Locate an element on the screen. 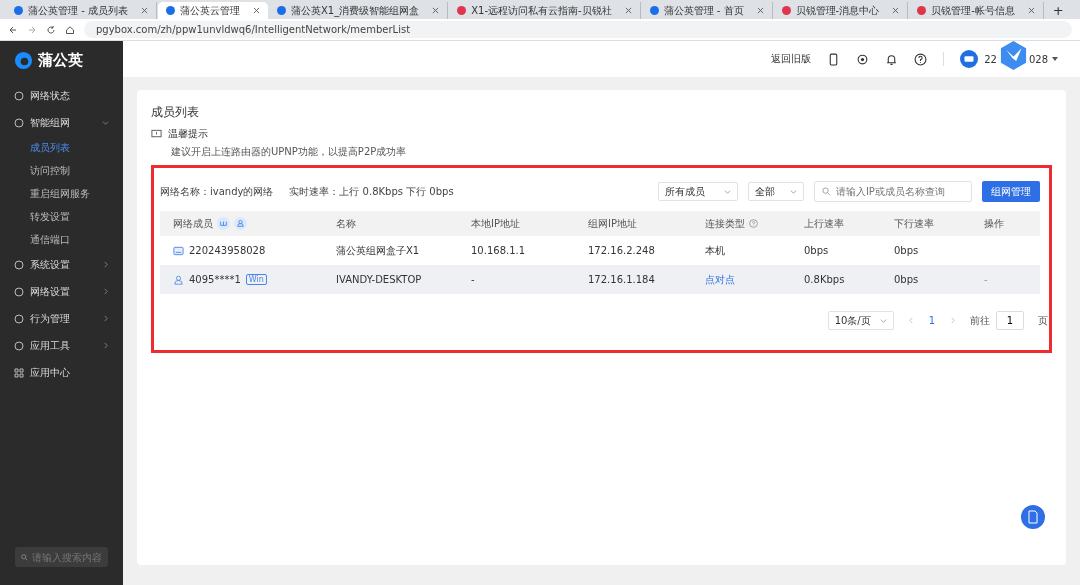 The width and height of the screenshot is (1080, 585). network-manage-button: 组网管理 is located at coordinates (1011, 191).